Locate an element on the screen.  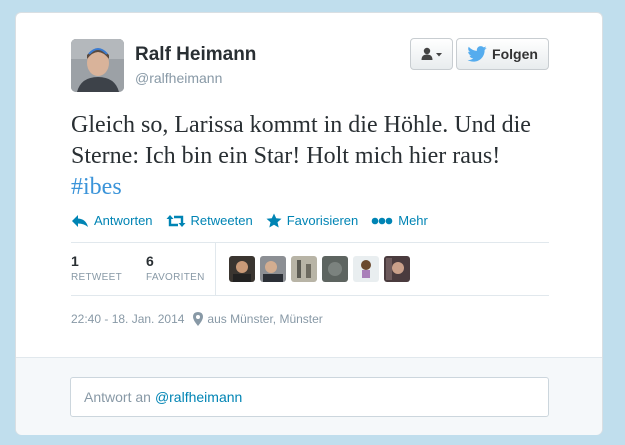
retweet-action: Retweeten is located at coordinates (209, 220).